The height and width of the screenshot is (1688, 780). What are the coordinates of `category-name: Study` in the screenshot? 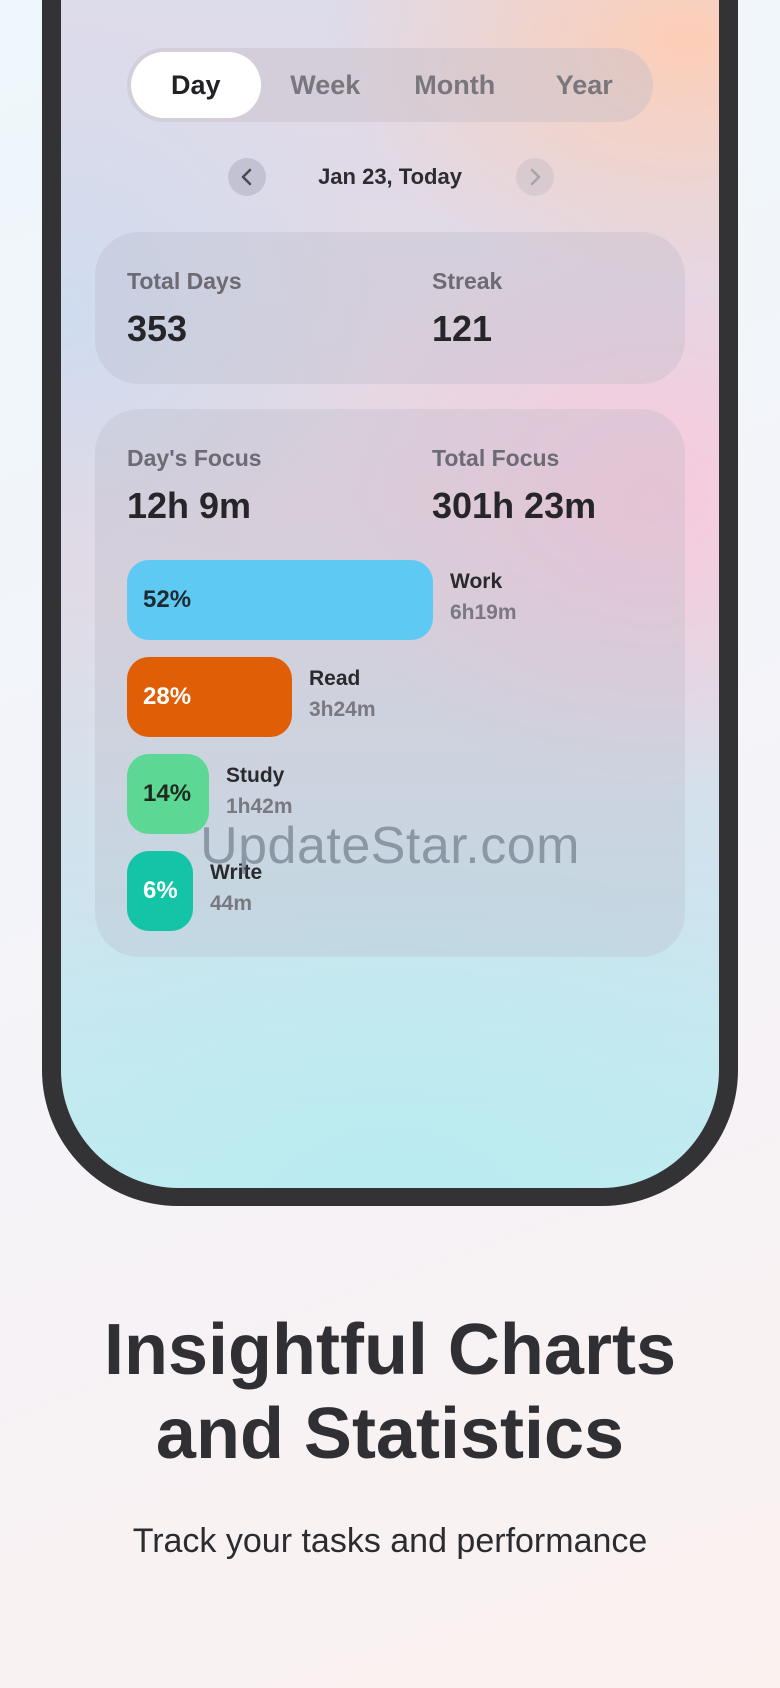 It's located at (255, 775).